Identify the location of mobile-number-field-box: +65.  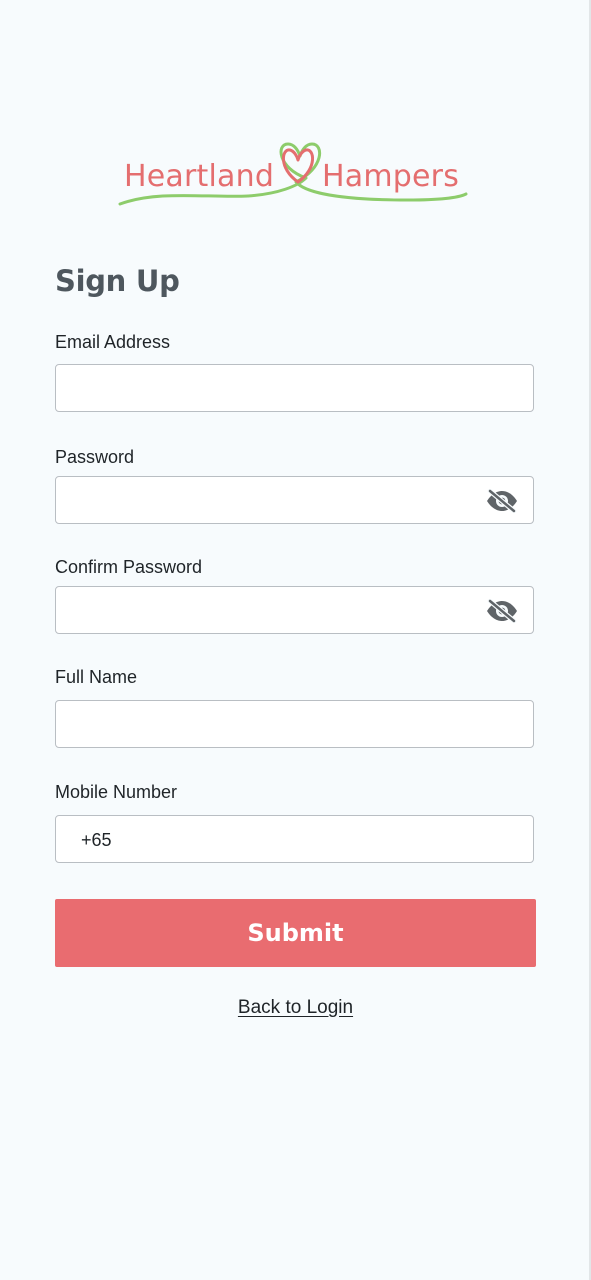
(294, 839).